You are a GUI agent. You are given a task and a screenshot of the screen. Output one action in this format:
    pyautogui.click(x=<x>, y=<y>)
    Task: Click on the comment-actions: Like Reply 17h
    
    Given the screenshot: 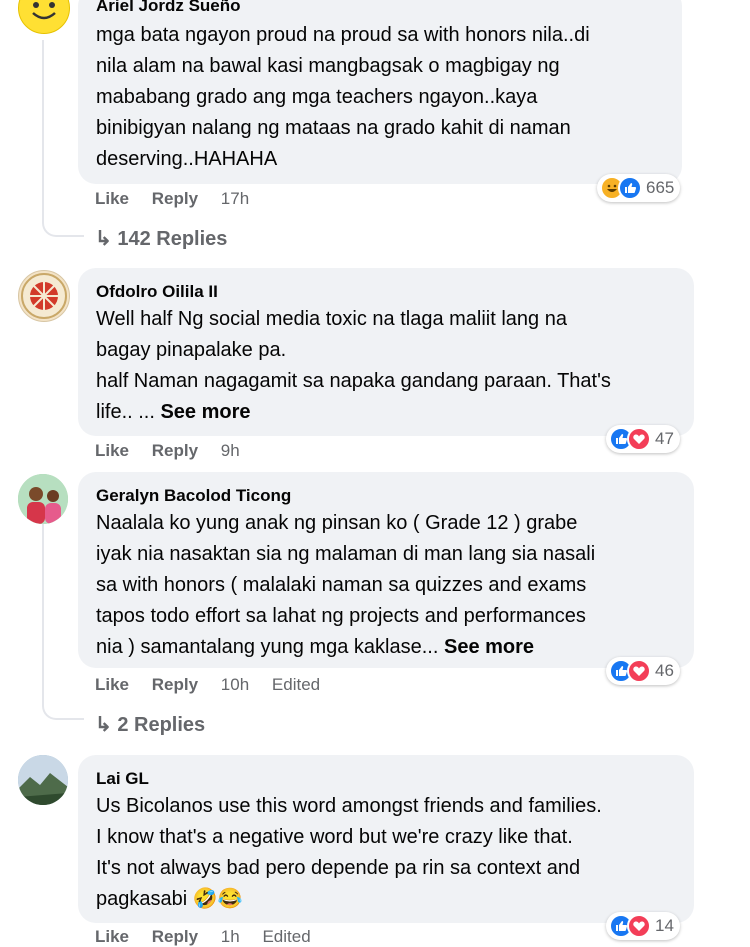 What is the action you would take?
    pyautogui.click(x=181, y=199)
    